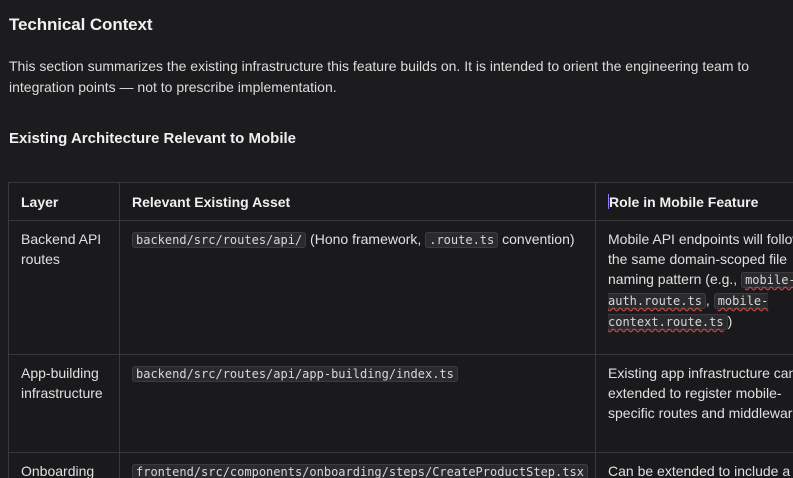 This screenshot has width=793, height=478. Describe the element at coordinates (64, 403) in the screenshot. I see `cell-layer: App-building infrastructure` at that location.